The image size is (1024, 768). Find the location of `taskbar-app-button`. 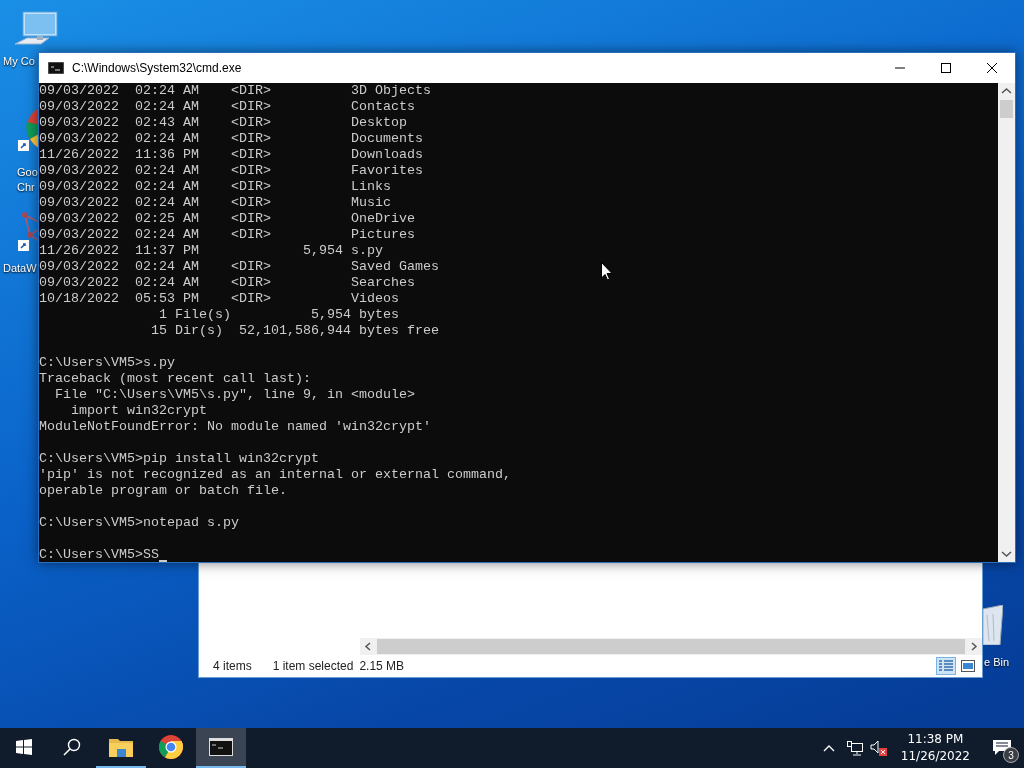

taskbar-app-button is located at coordinates (221, 748).